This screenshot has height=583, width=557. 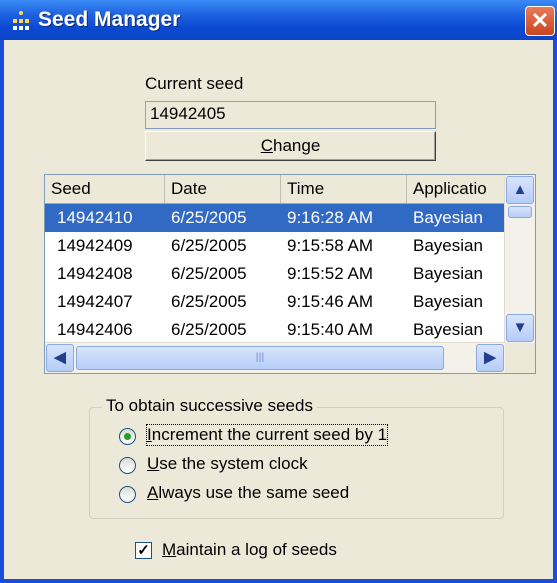 What do you see at coordinates (248, 493) in the screenshot?
I see `radio-label-same-seed: Always use the same seed` at bounding box center [248, 493].